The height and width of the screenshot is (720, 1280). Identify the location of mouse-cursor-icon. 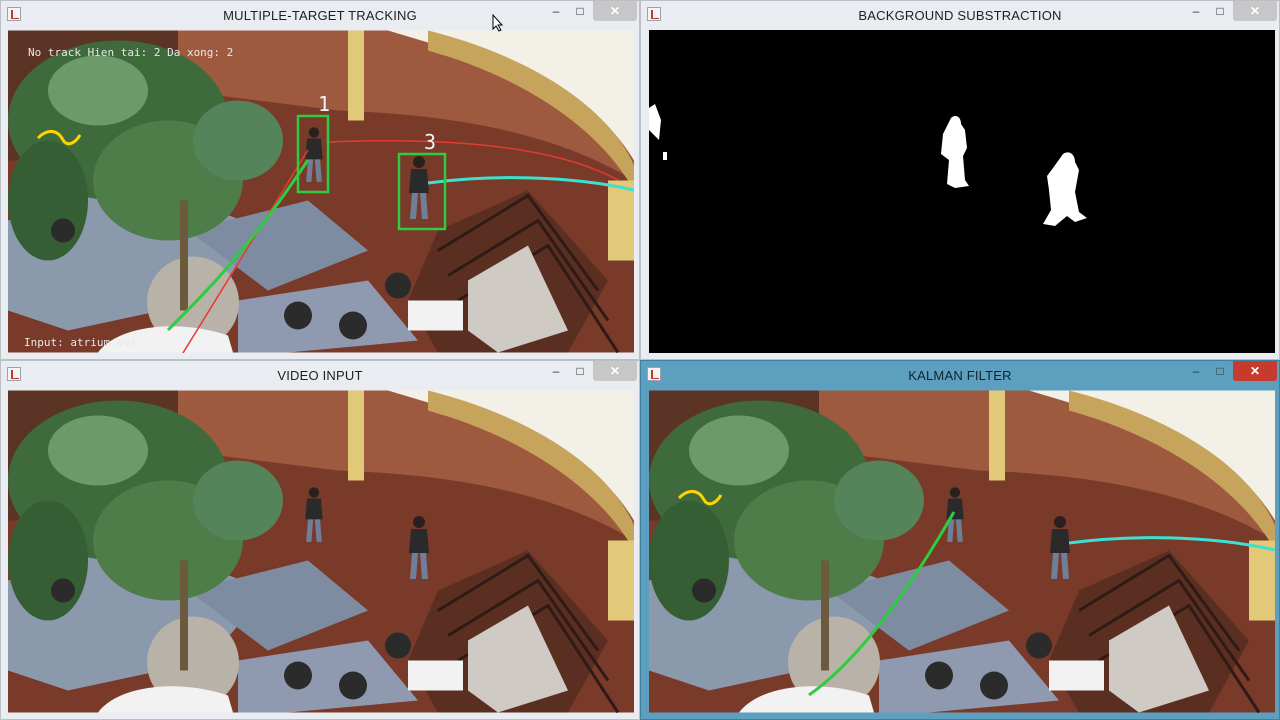
(498, 23).